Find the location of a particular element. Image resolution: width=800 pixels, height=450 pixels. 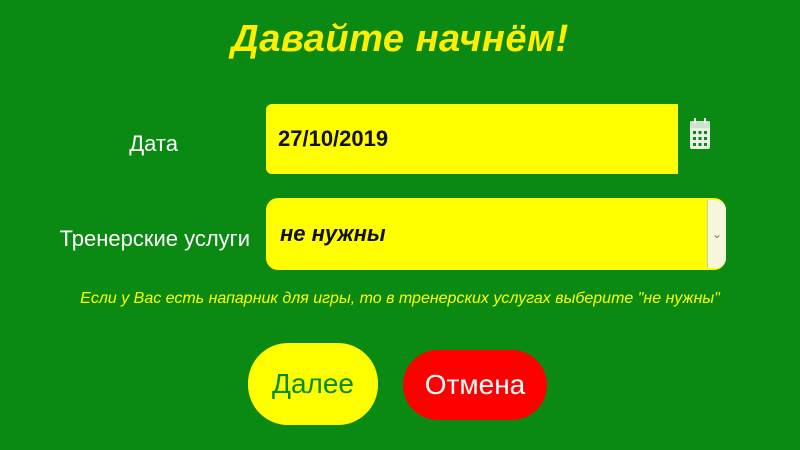

coaching-services-select: не нужны ⌄ is located at coordinates (496, 234).